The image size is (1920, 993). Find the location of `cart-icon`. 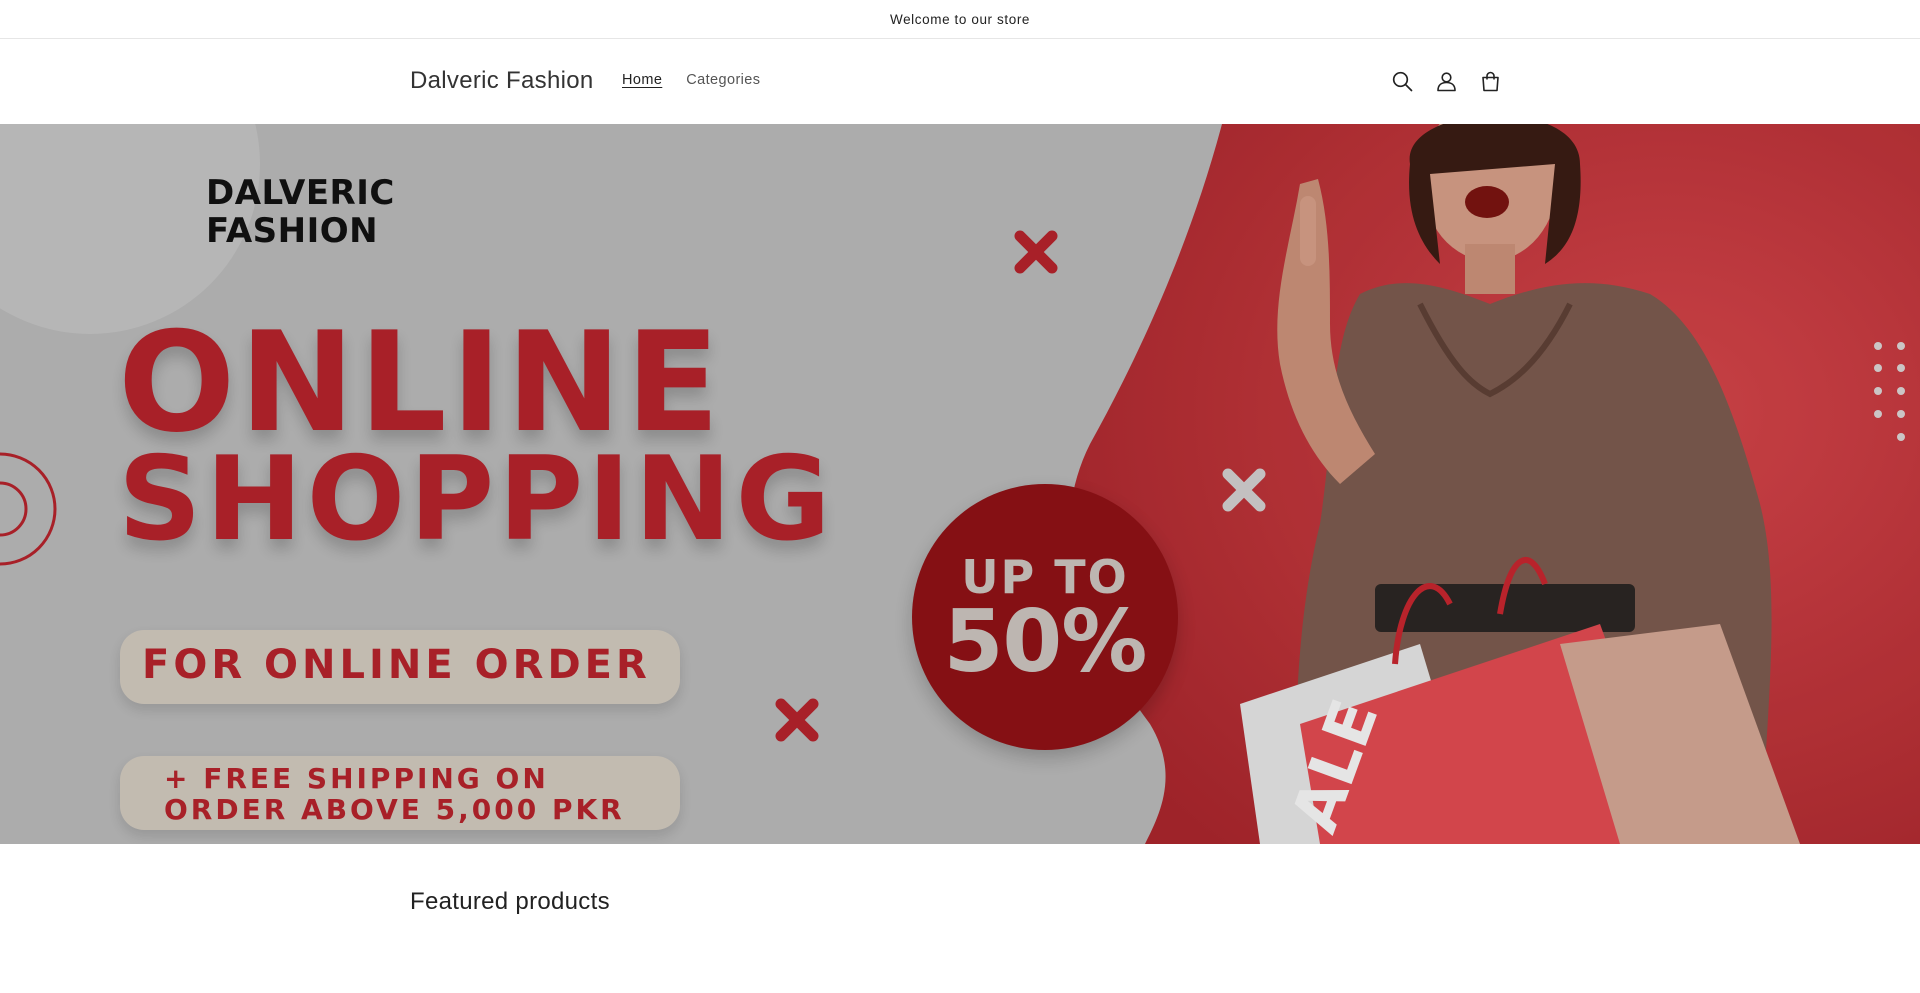

cart-icon is located at coordinates (1490, 81).